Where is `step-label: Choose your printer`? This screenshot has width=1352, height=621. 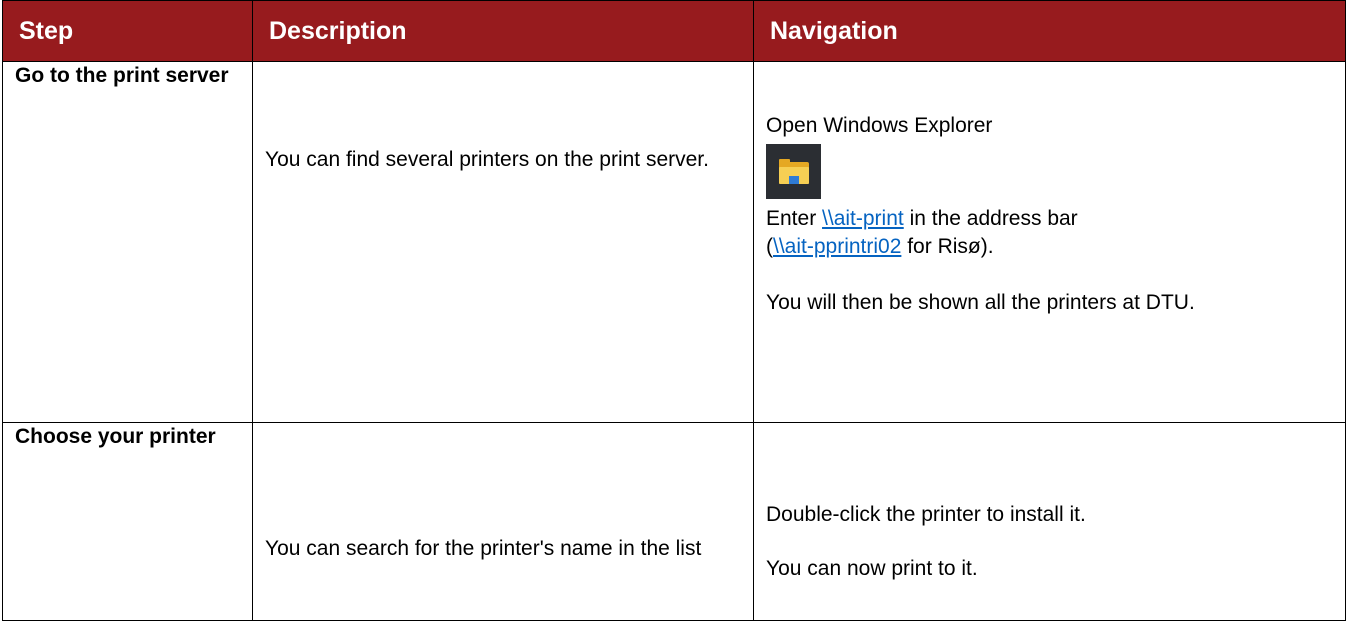
step-label: Choose your printer is located at coordinates (115, 436).